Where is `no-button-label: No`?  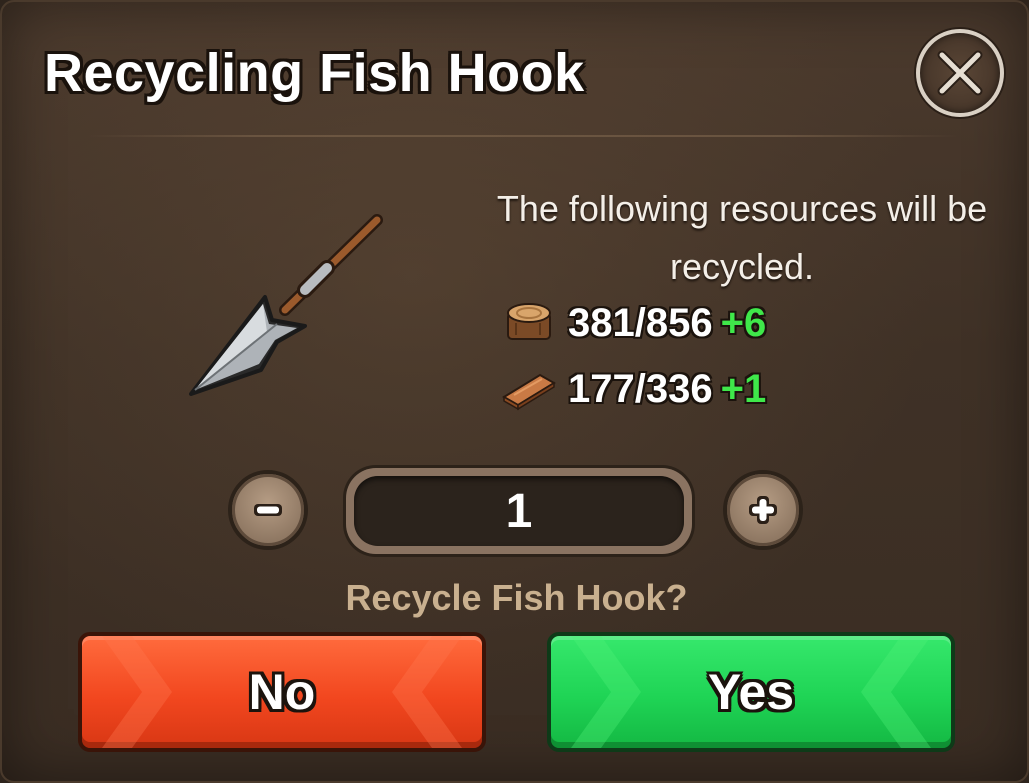 no-button-label: No is located at coordinates (282, 692).